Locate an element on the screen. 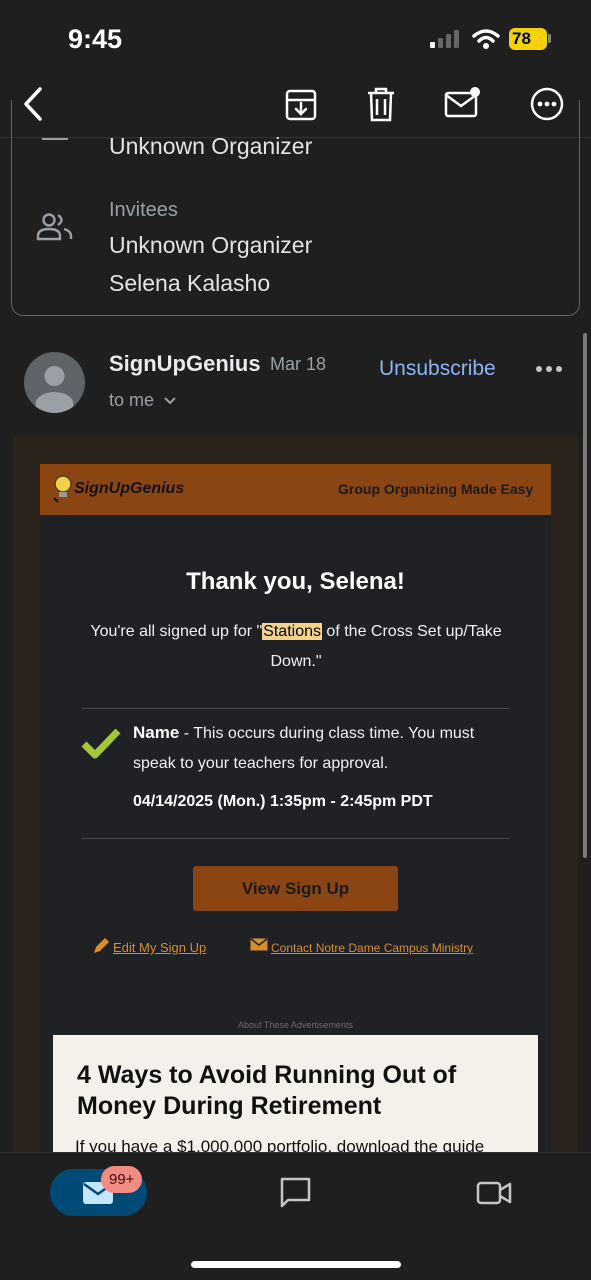  video-meet-icon is located at coordinates (494, 1193).